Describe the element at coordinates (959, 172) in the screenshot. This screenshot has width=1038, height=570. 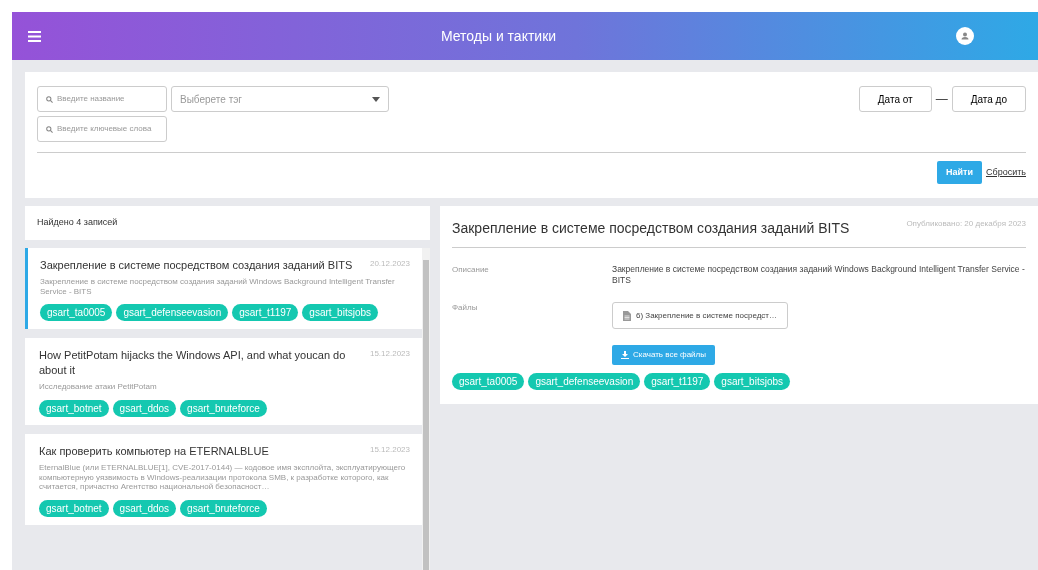
I see `search-button: Найти` at that location.